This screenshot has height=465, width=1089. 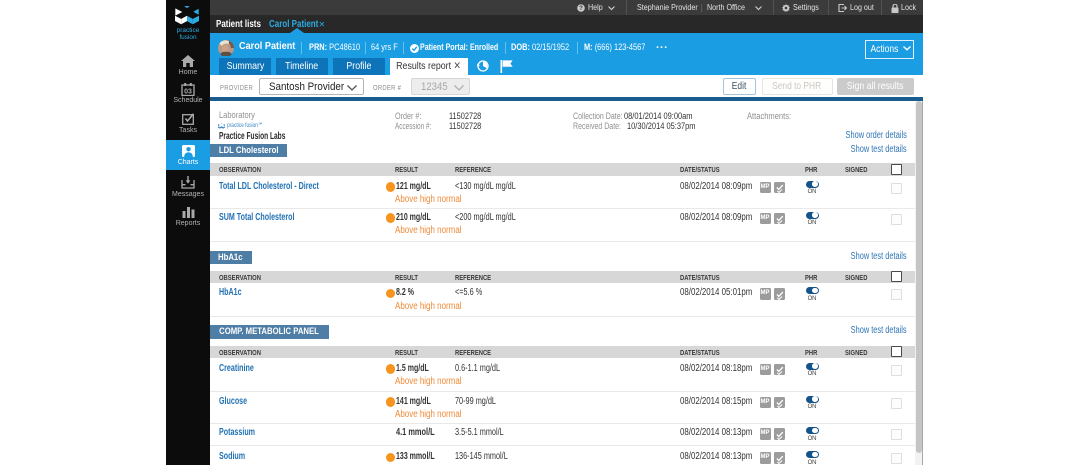 What do you see at coordinates (188, 92) in the screenshot?
I see `svg-text: 03` at bounding box center [188, 92].